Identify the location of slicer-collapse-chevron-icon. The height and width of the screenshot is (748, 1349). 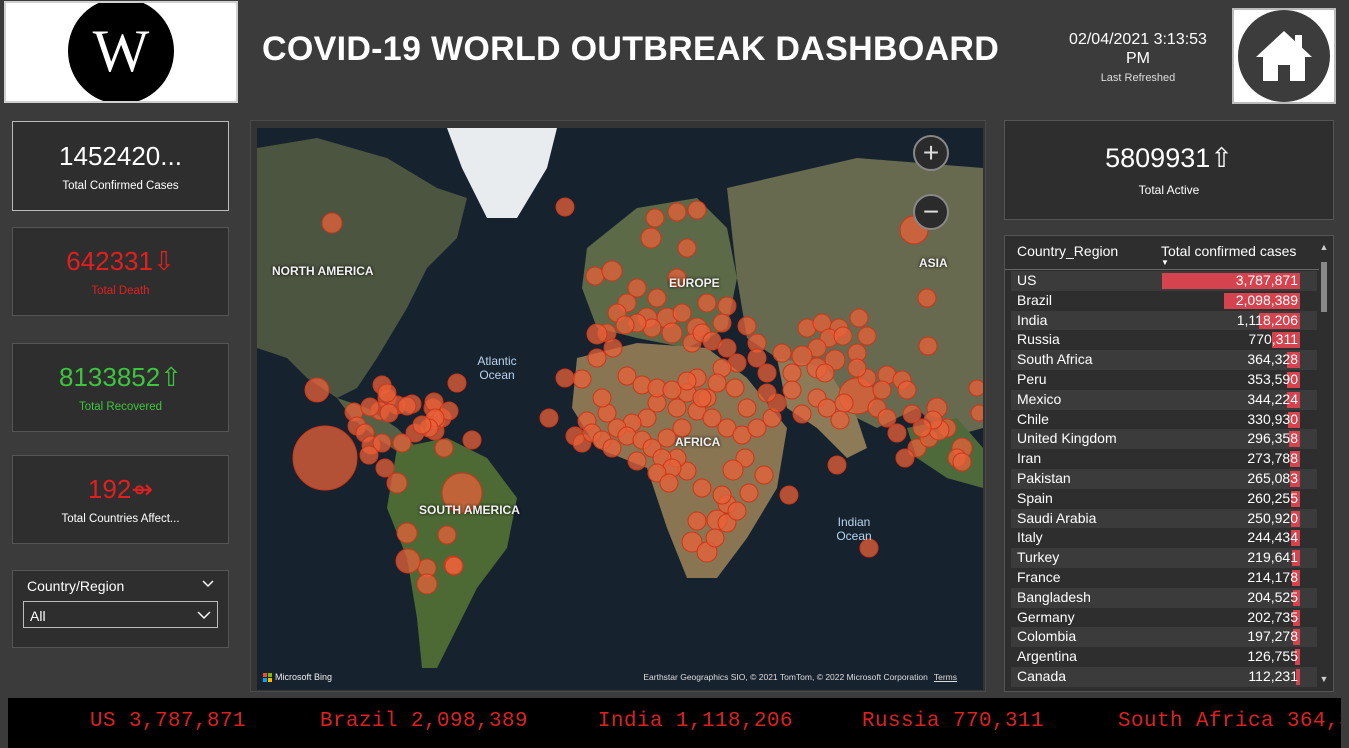
(208, 584).